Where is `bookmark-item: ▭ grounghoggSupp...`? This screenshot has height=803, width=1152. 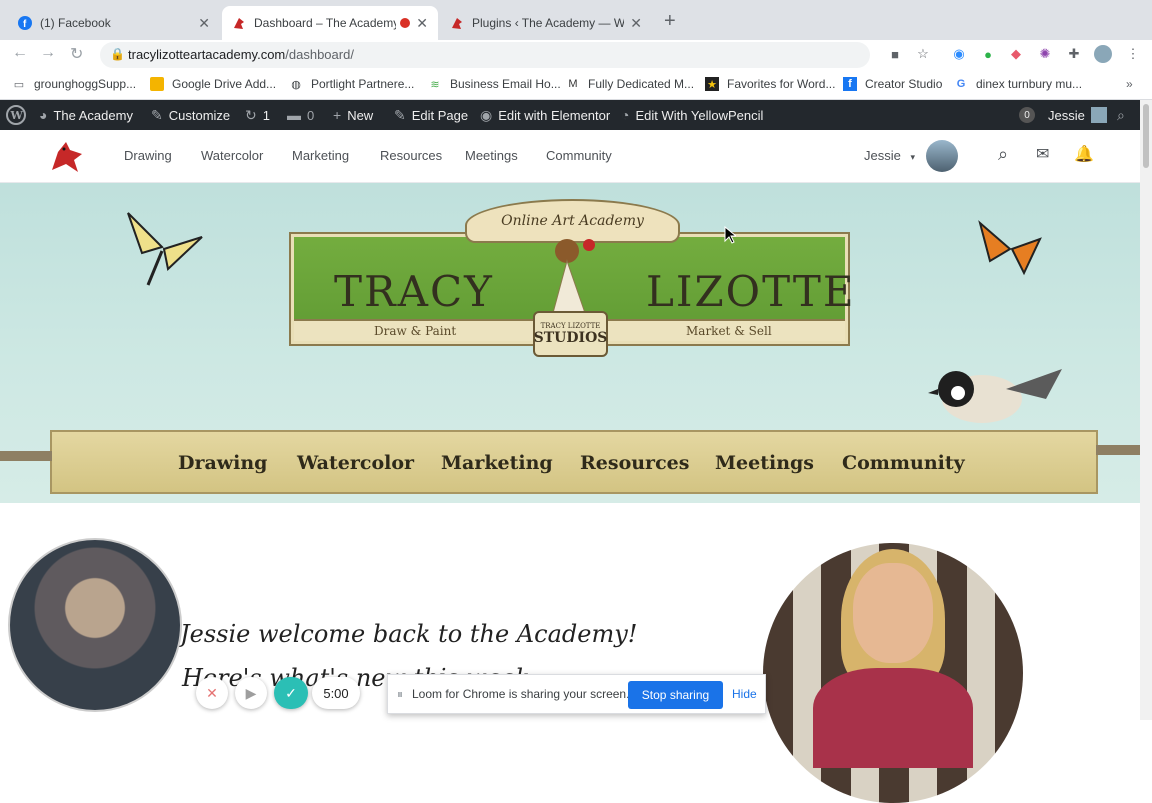 bookmark-item: ▭ grounghoggSupp... is located at coordinates (74, 84).